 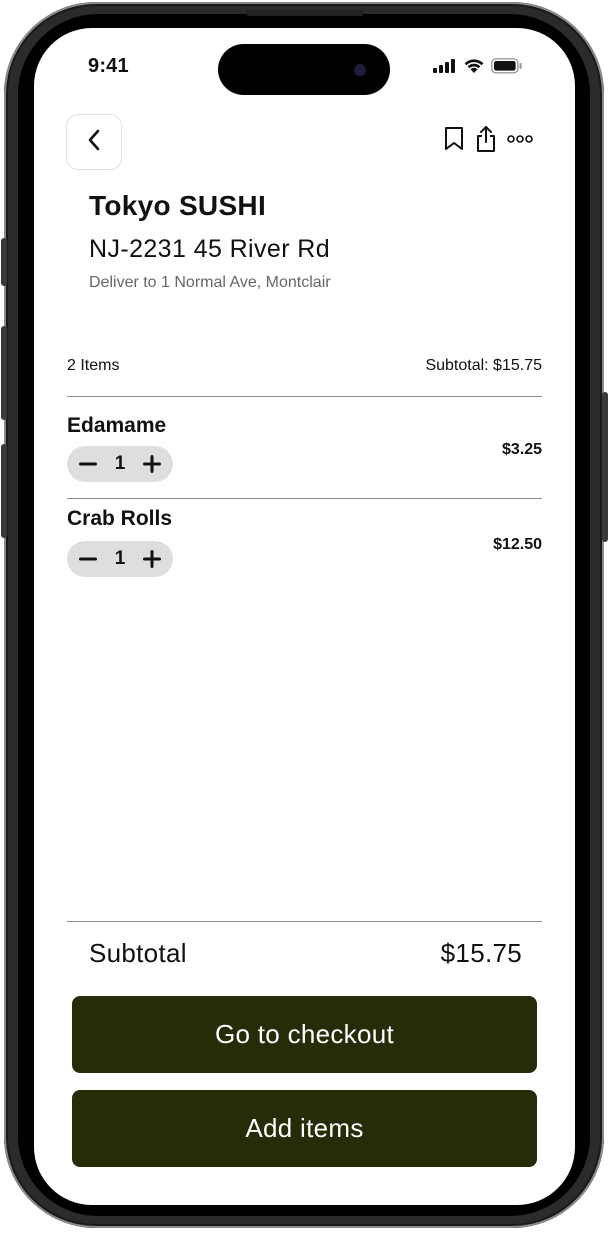 What do you see at coordinates (138, 953) in the screenshot?
I see `footer-subtotal-label: Subtotal` at bounding box center [138, 953].